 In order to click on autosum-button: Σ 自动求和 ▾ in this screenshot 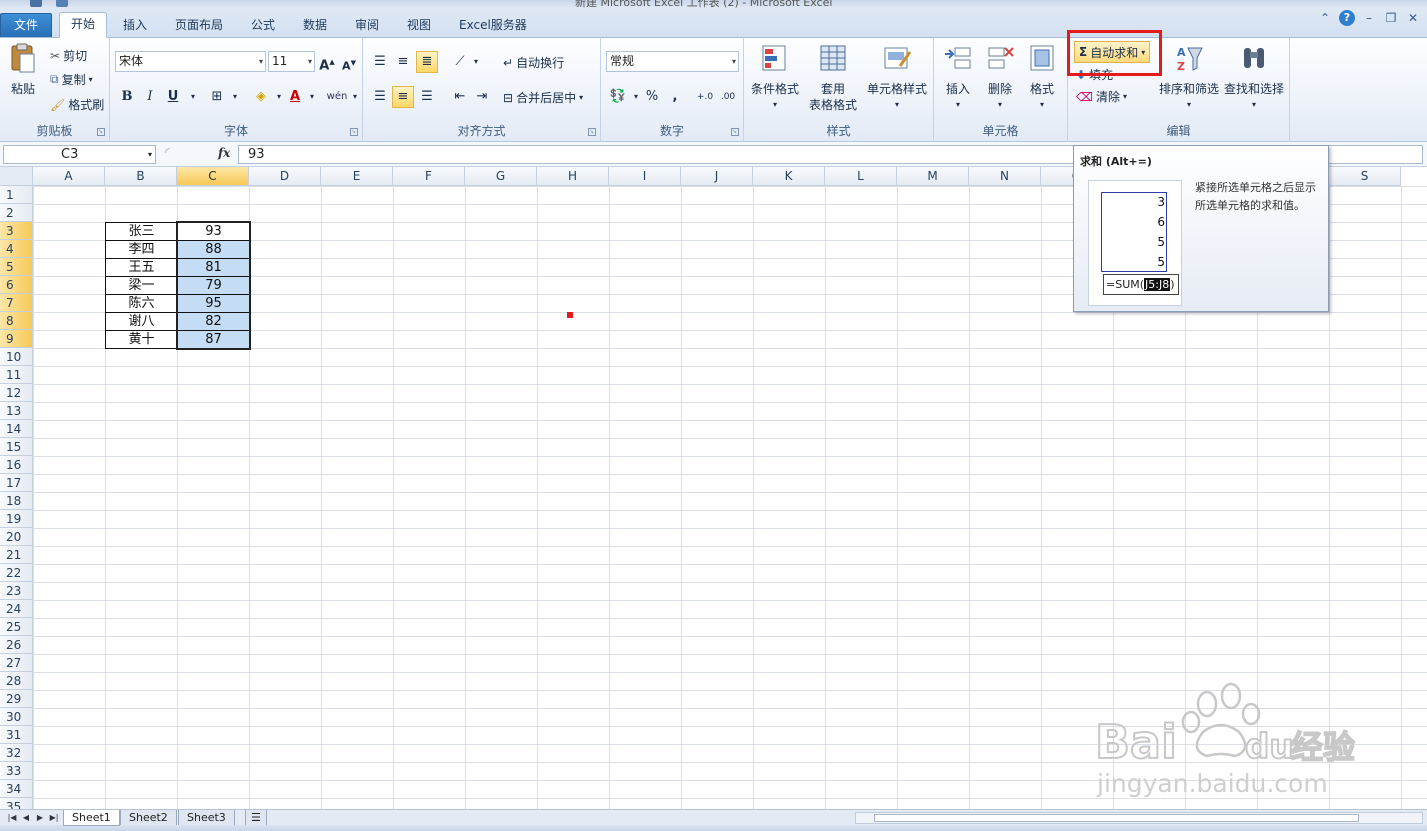, I will do `click(1112, 52)`.